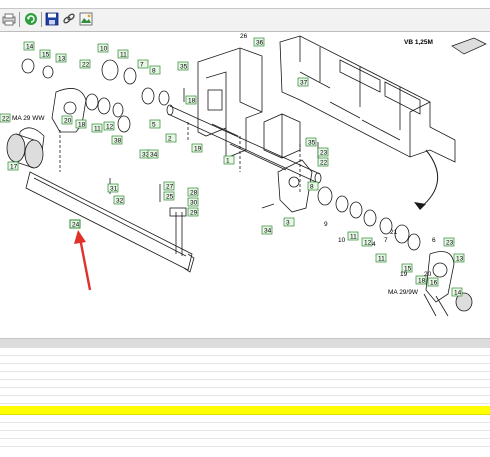 The image size is (490, 457). What do you see at coordinates (123, 55) in the screenshot?
I see `callout-11: 11` at bounding box center [123, 55].